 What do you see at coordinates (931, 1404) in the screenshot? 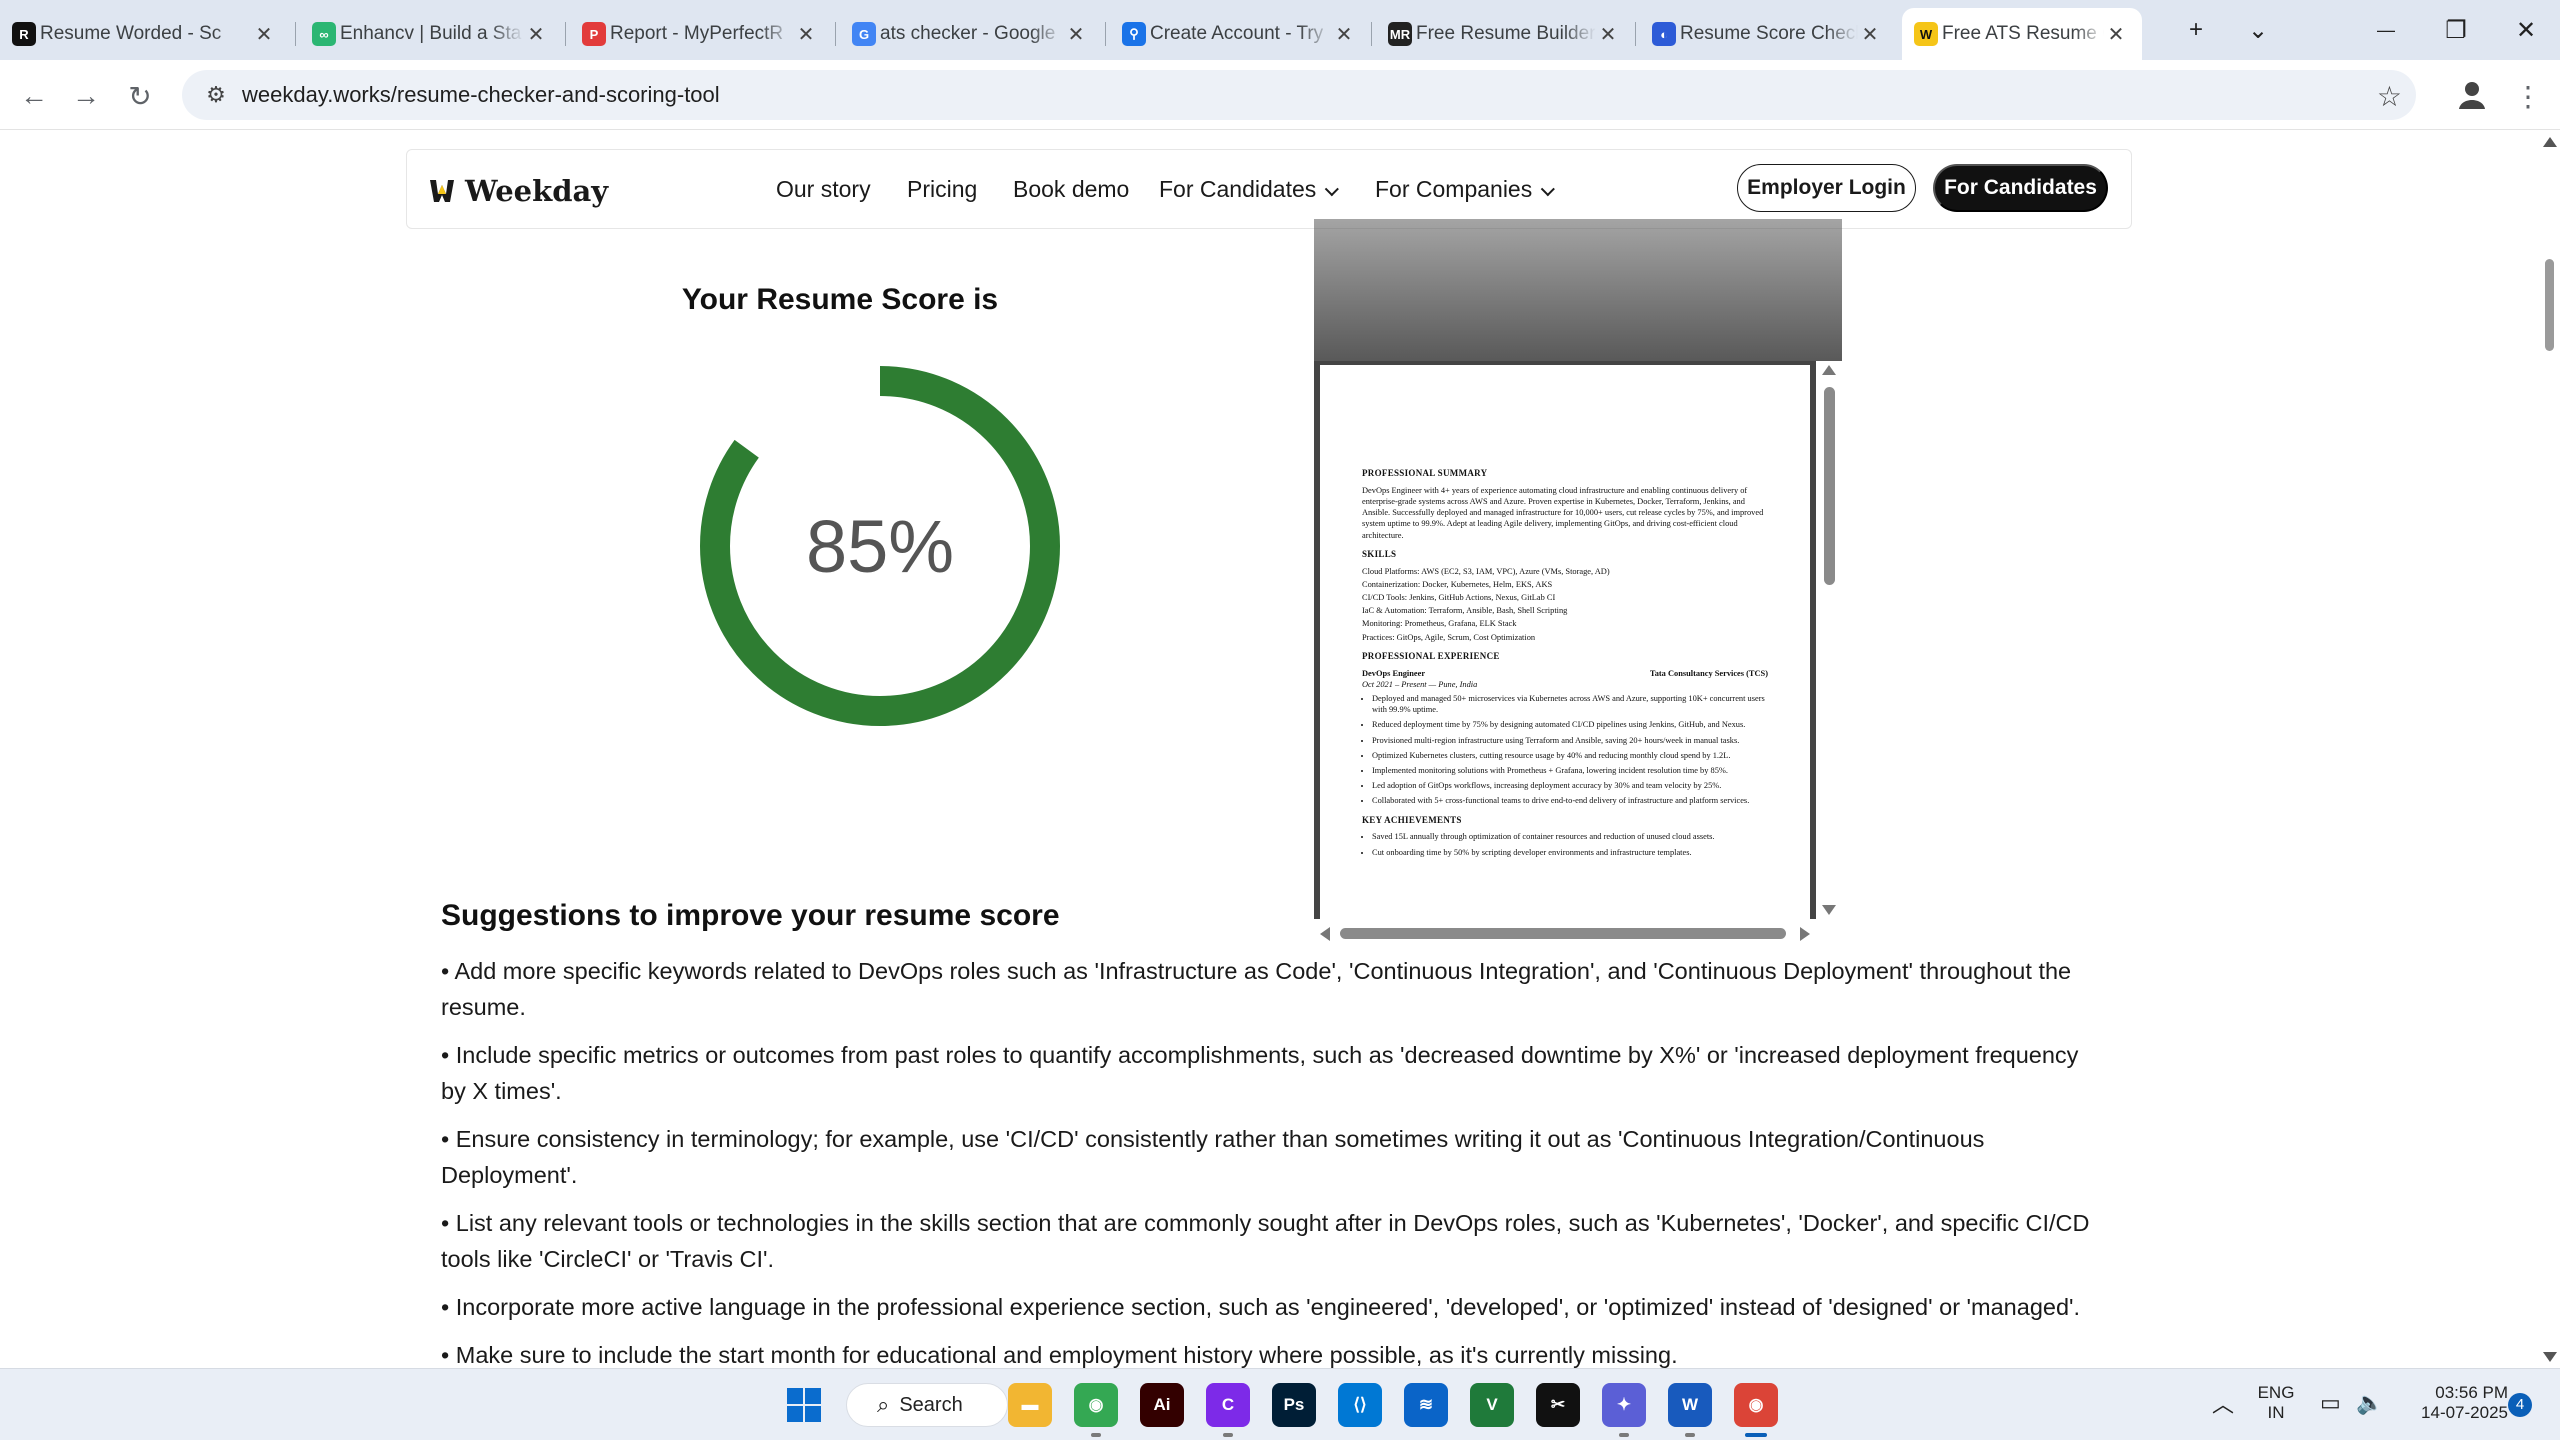
I see `taskbar-search-label: Search` at bounding box center [931, 1404].